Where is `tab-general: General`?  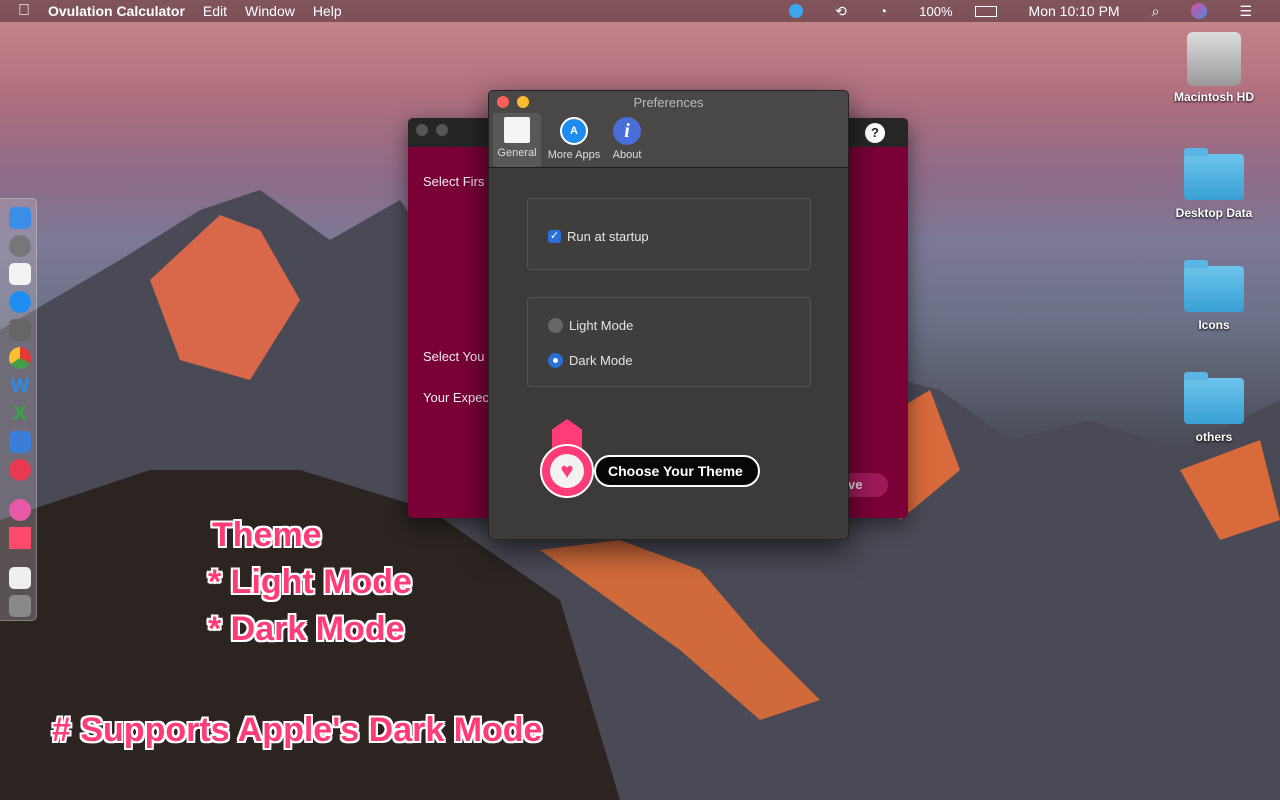 tab-general: General is located at coordinates (517, 140).